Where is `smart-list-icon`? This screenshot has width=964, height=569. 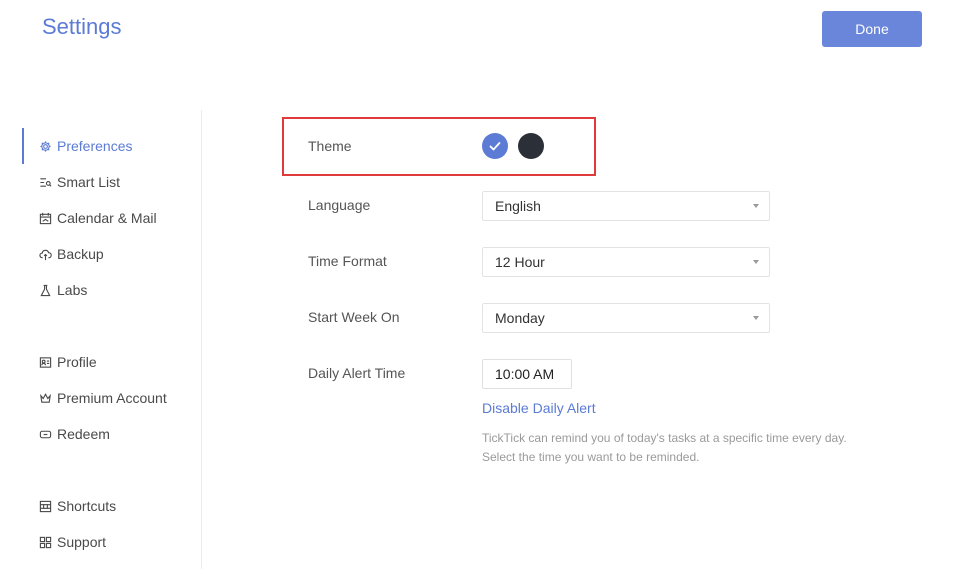
smart-list-icon is located at coordinates (45, 182).